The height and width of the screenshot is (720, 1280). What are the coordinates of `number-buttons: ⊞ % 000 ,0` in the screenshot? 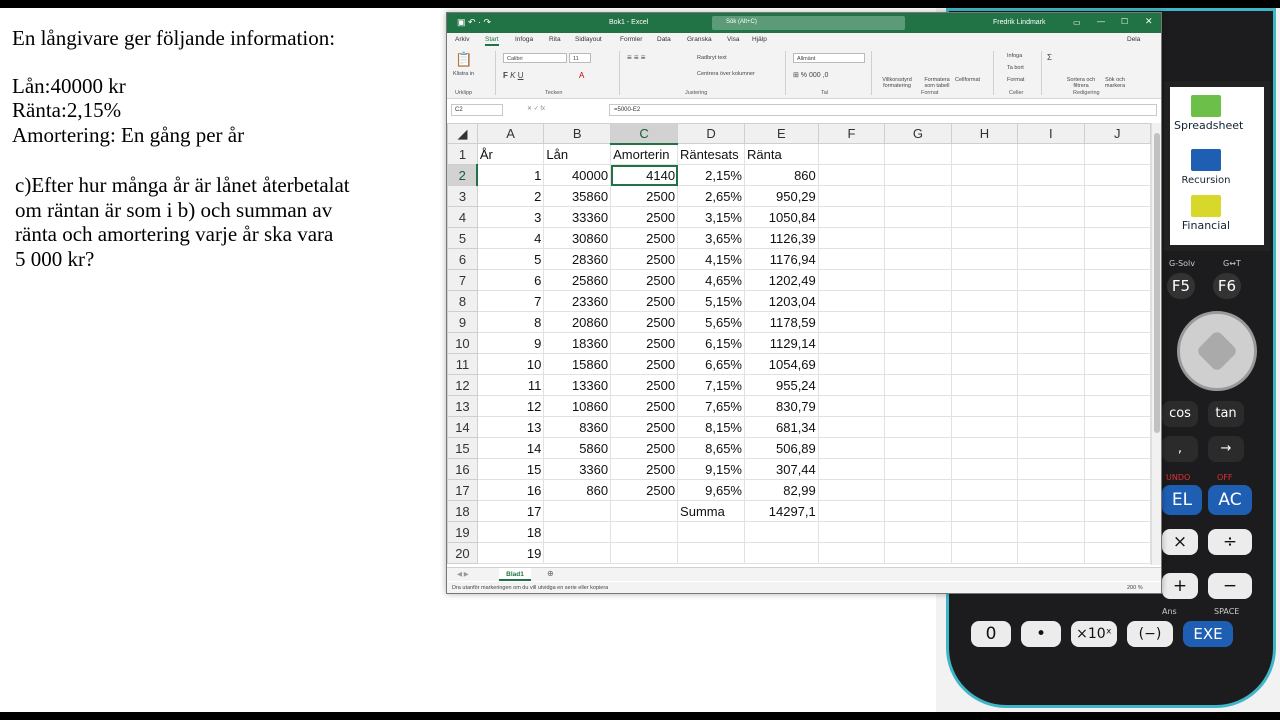 It's located at (810, 75).